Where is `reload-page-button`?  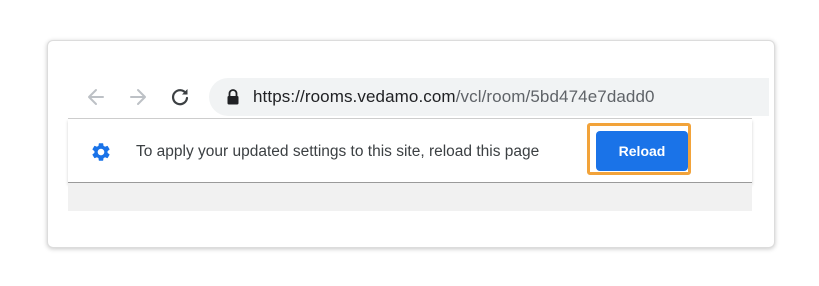 reload-page-button is located at coordinates (180, 97).